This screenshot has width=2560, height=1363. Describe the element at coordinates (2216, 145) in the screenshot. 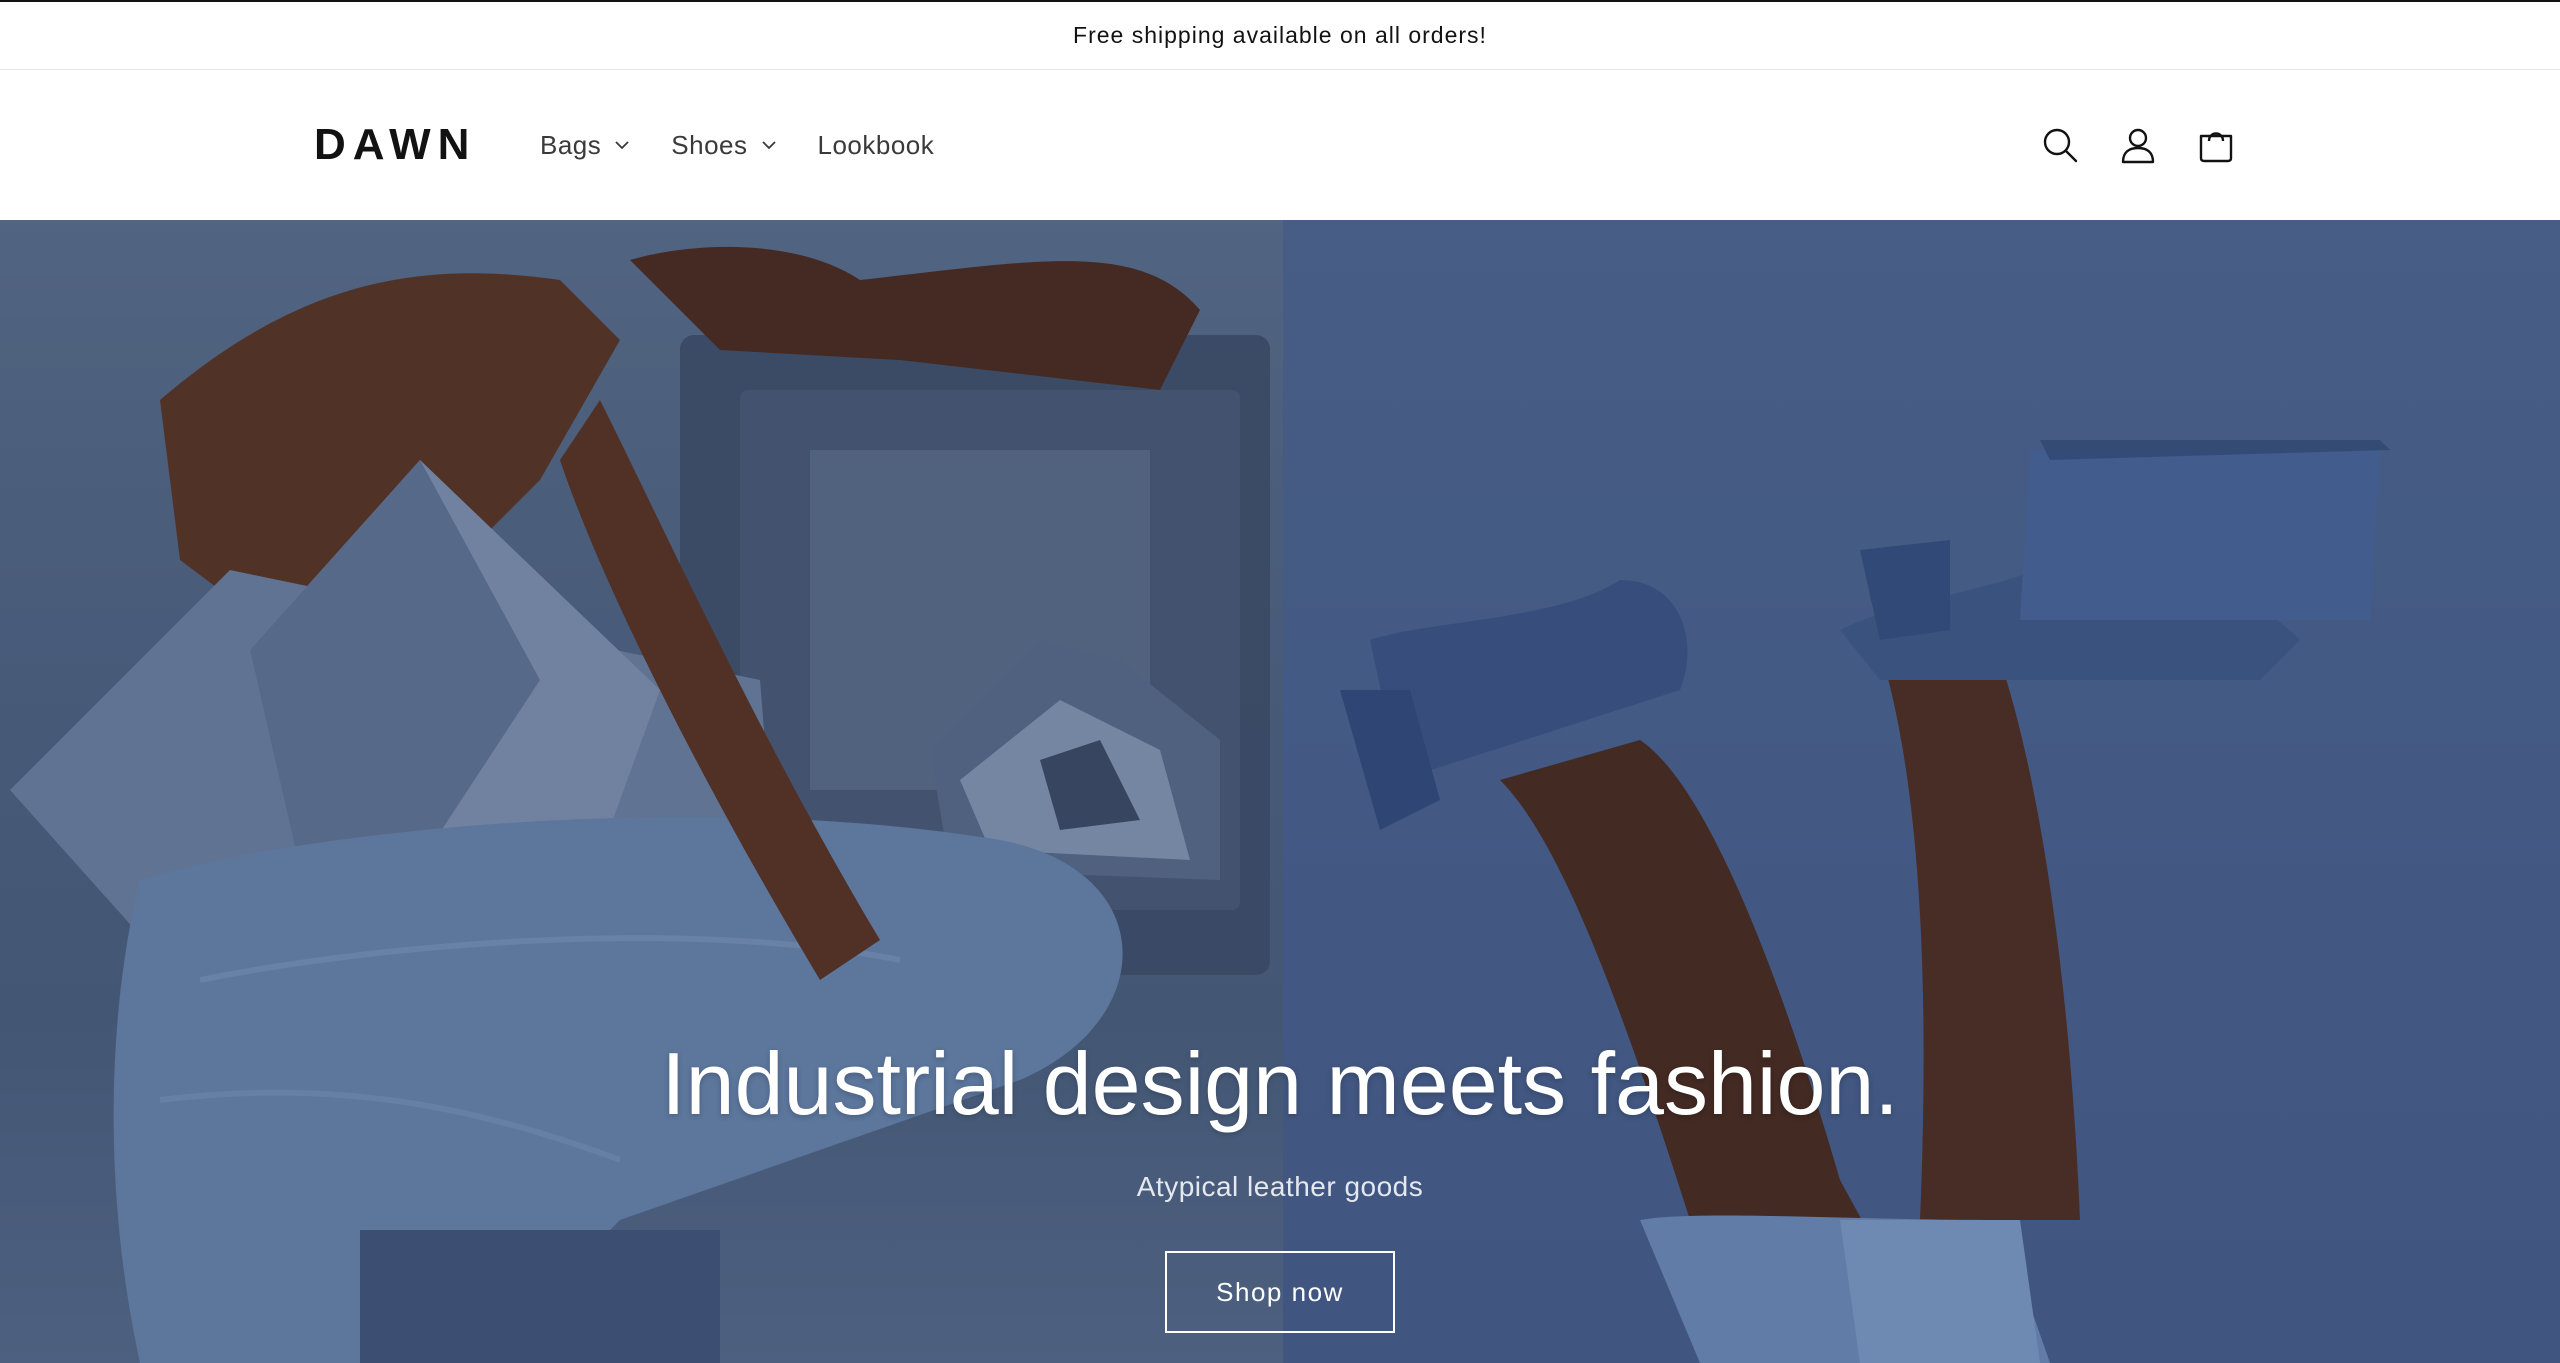

I see `cart-icon` at that location.